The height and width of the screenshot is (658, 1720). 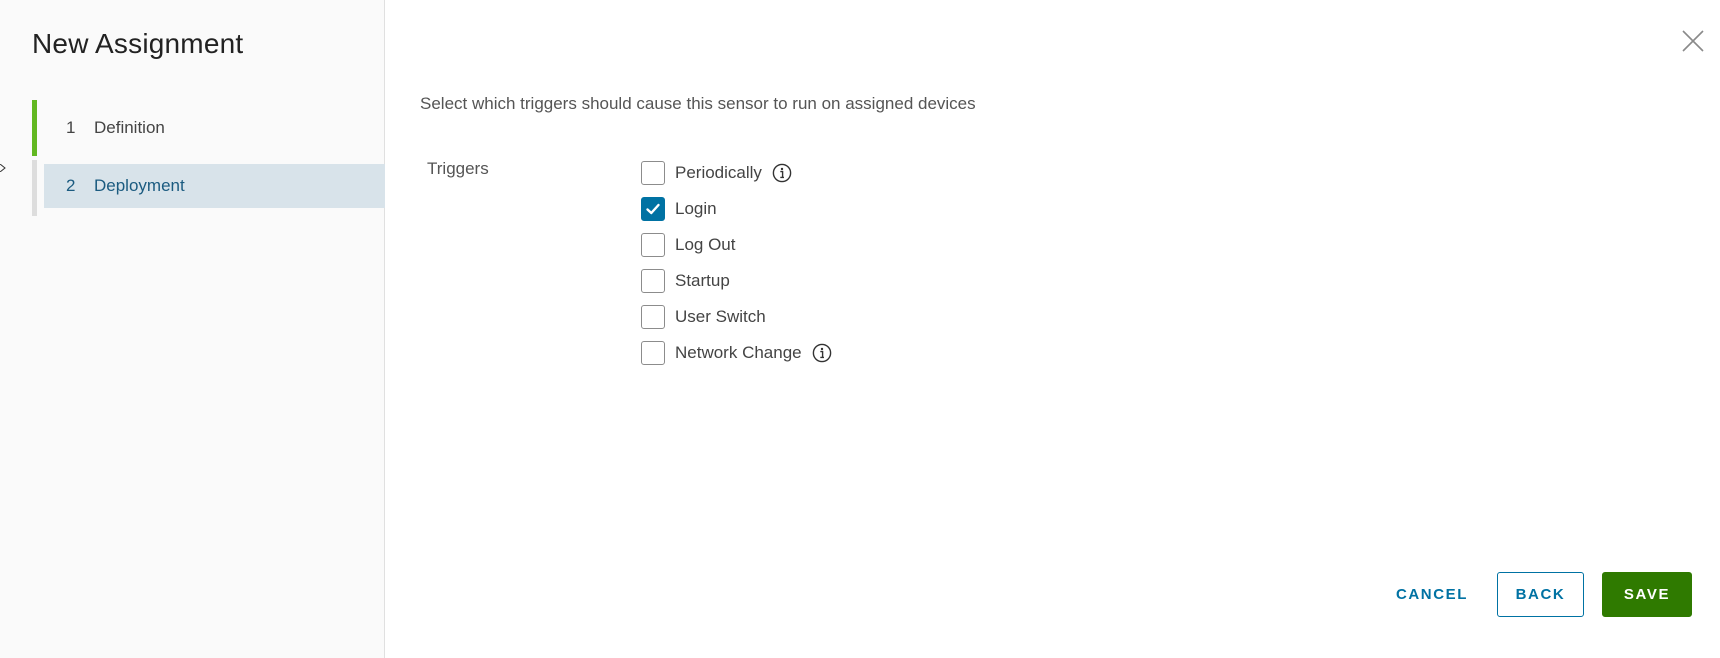 I want to click on wizard-footer: CANCEL BACK SAVE, so click(x=1534, y=594).